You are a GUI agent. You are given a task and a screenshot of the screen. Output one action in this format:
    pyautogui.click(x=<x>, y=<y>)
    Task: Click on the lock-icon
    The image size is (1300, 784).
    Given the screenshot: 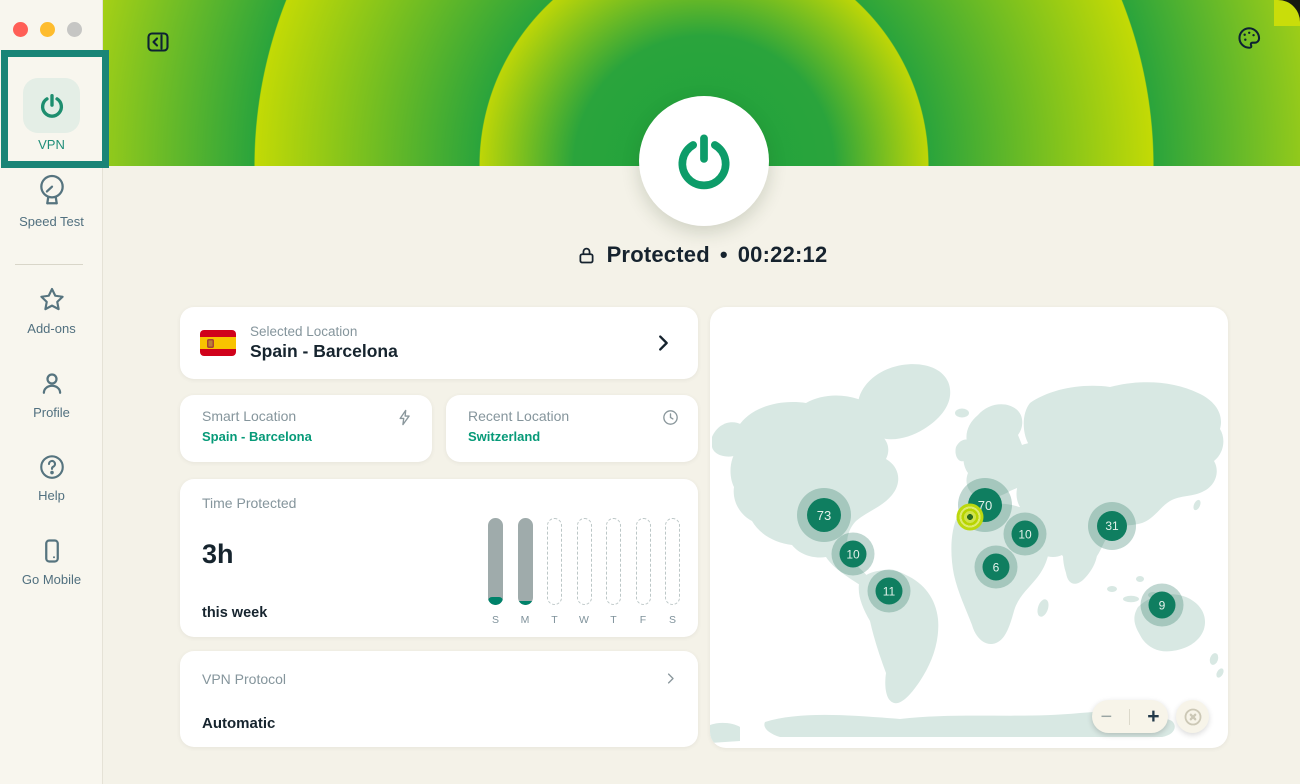 What is the action you would take?
    pyautogui.click(x=586, y=255)
    